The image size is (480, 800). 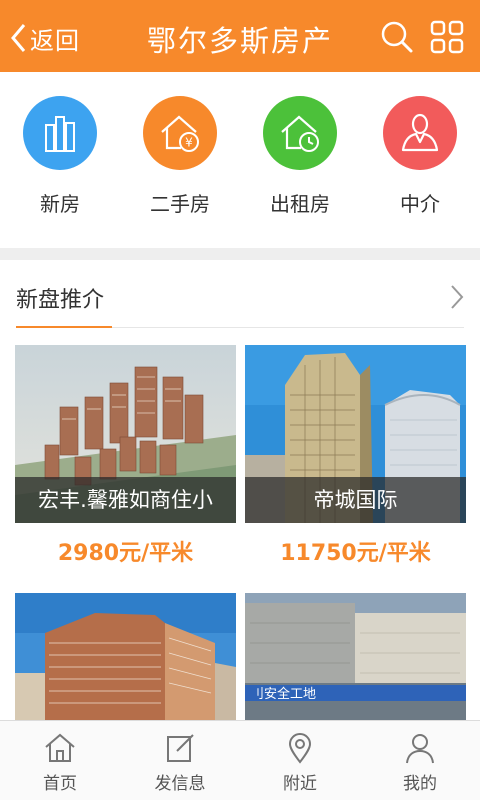 What do you see at coordinates (420, 749) in the screenshot?
I see `user-icon` at bounding box center [420, 749].